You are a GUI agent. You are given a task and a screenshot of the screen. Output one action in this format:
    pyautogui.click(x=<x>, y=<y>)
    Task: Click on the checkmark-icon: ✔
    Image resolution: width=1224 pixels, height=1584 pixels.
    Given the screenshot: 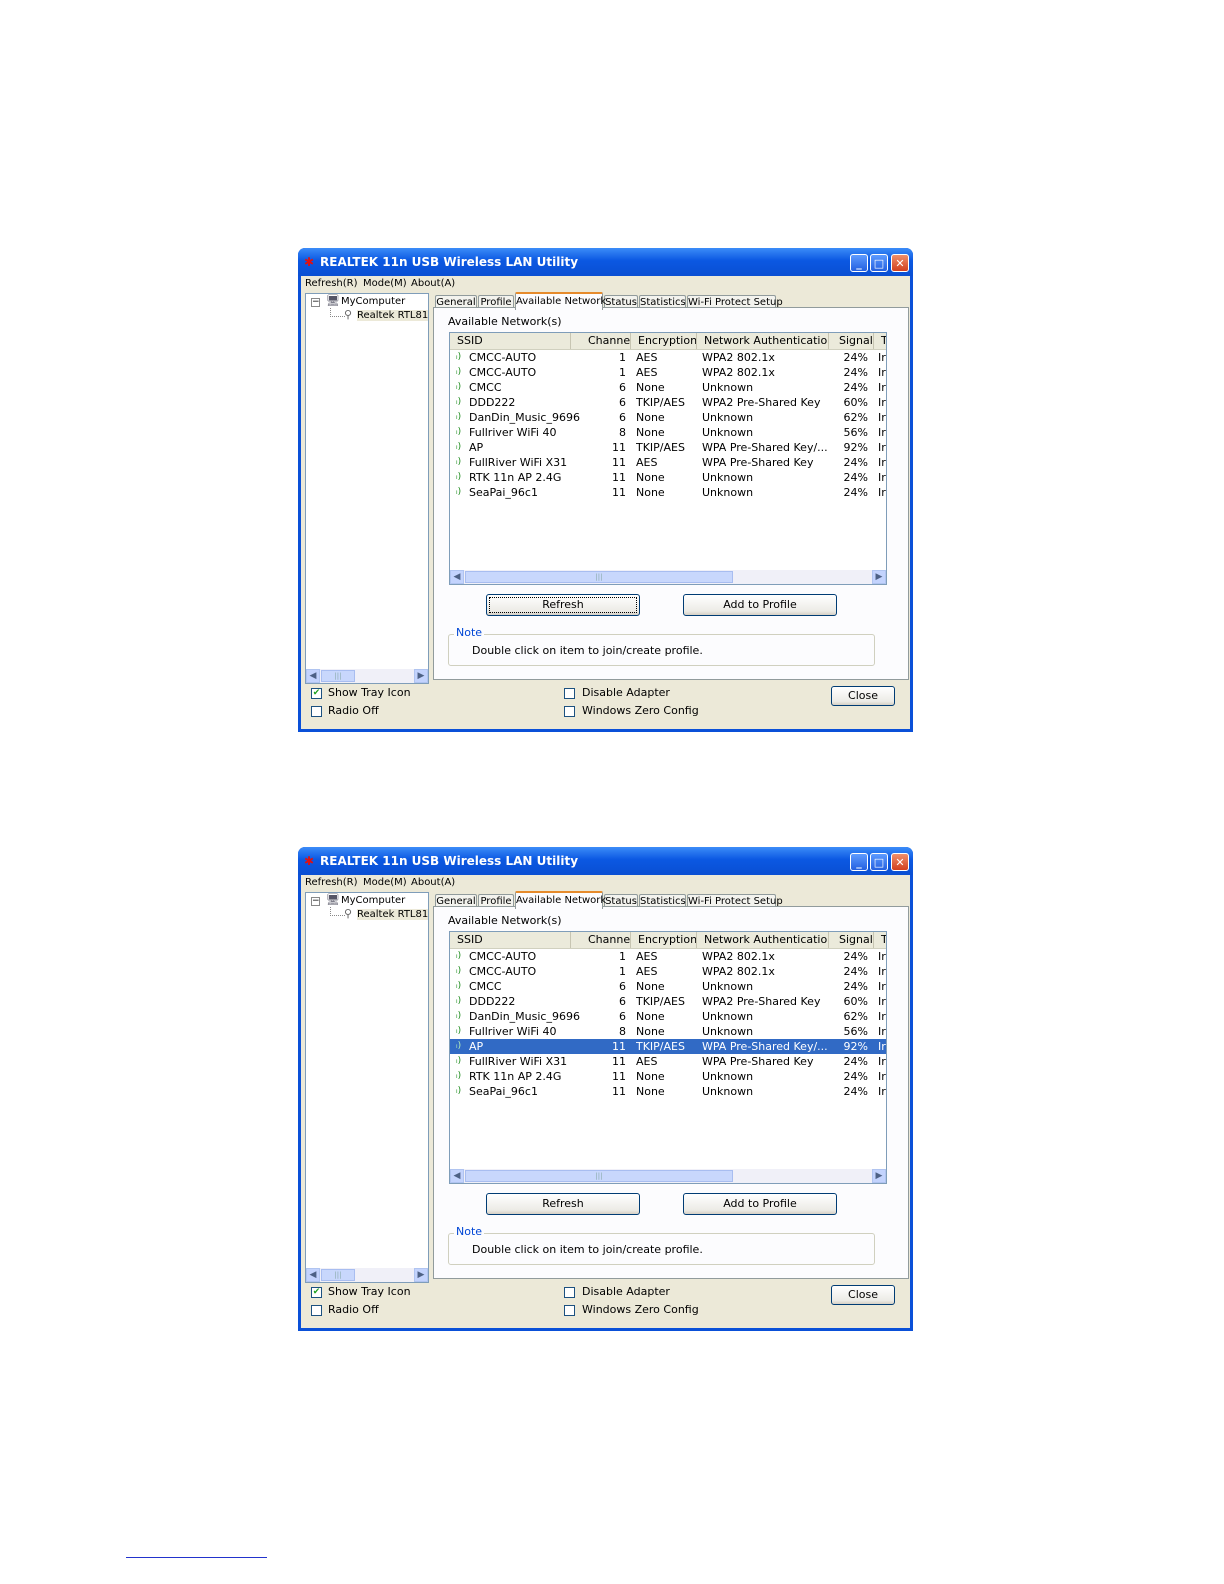 What is the action you would take?
    pyautogui.click(x=316, y=693)
    